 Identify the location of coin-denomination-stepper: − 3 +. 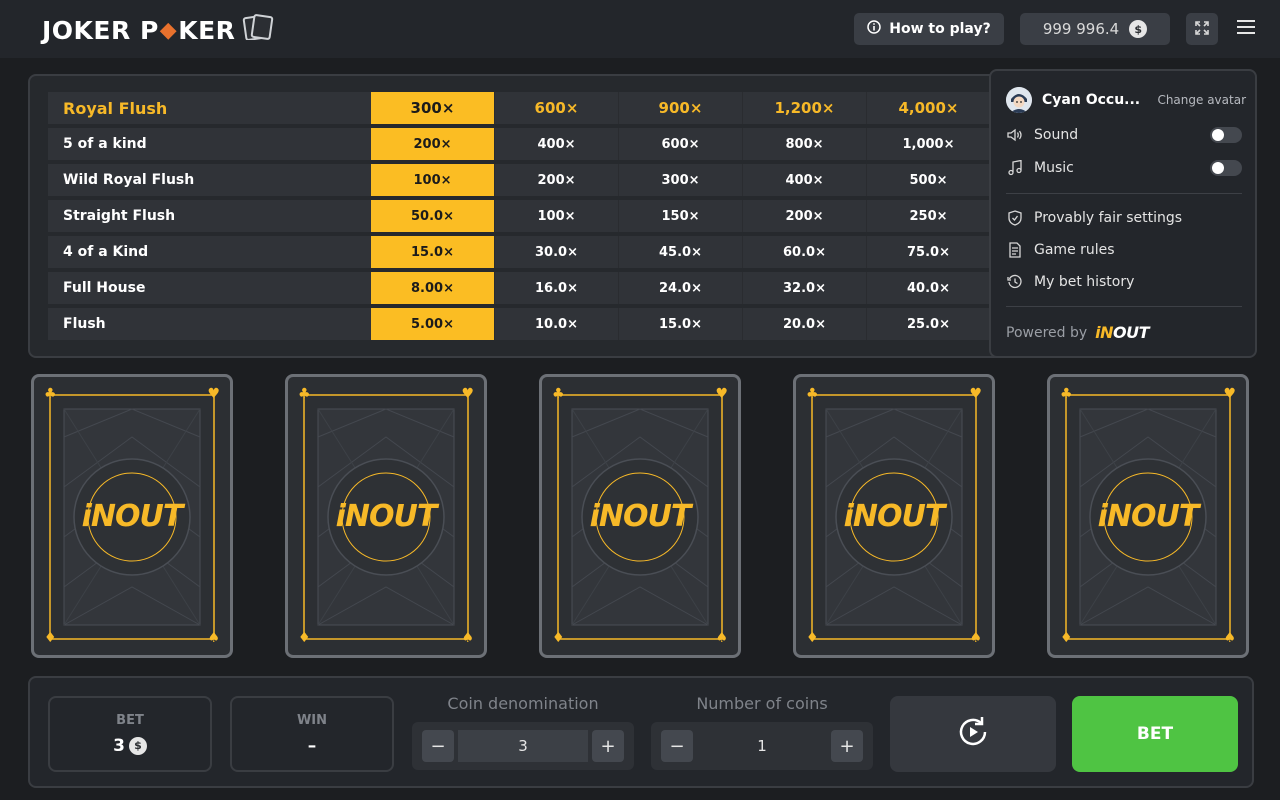
(523, 746).